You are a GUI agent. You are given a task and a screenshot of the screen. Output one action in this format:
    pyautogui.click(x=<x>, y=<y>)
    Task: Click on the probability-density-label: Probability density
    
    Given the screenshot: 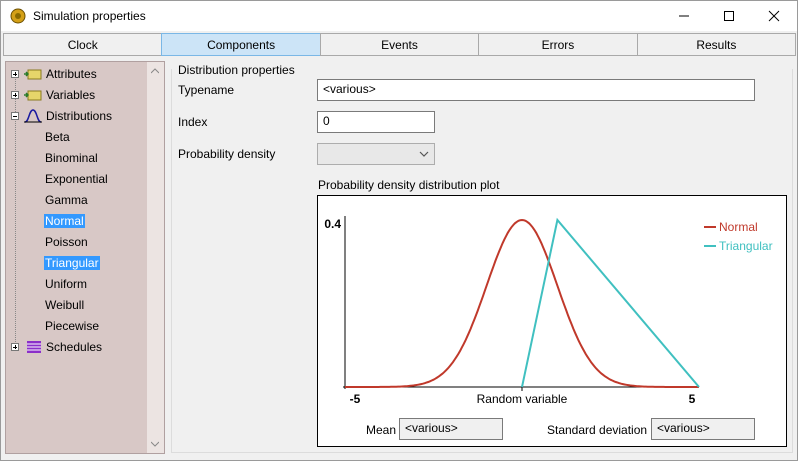 What is the action you would take?
    pyautogui.click(x=227, y=154)
    